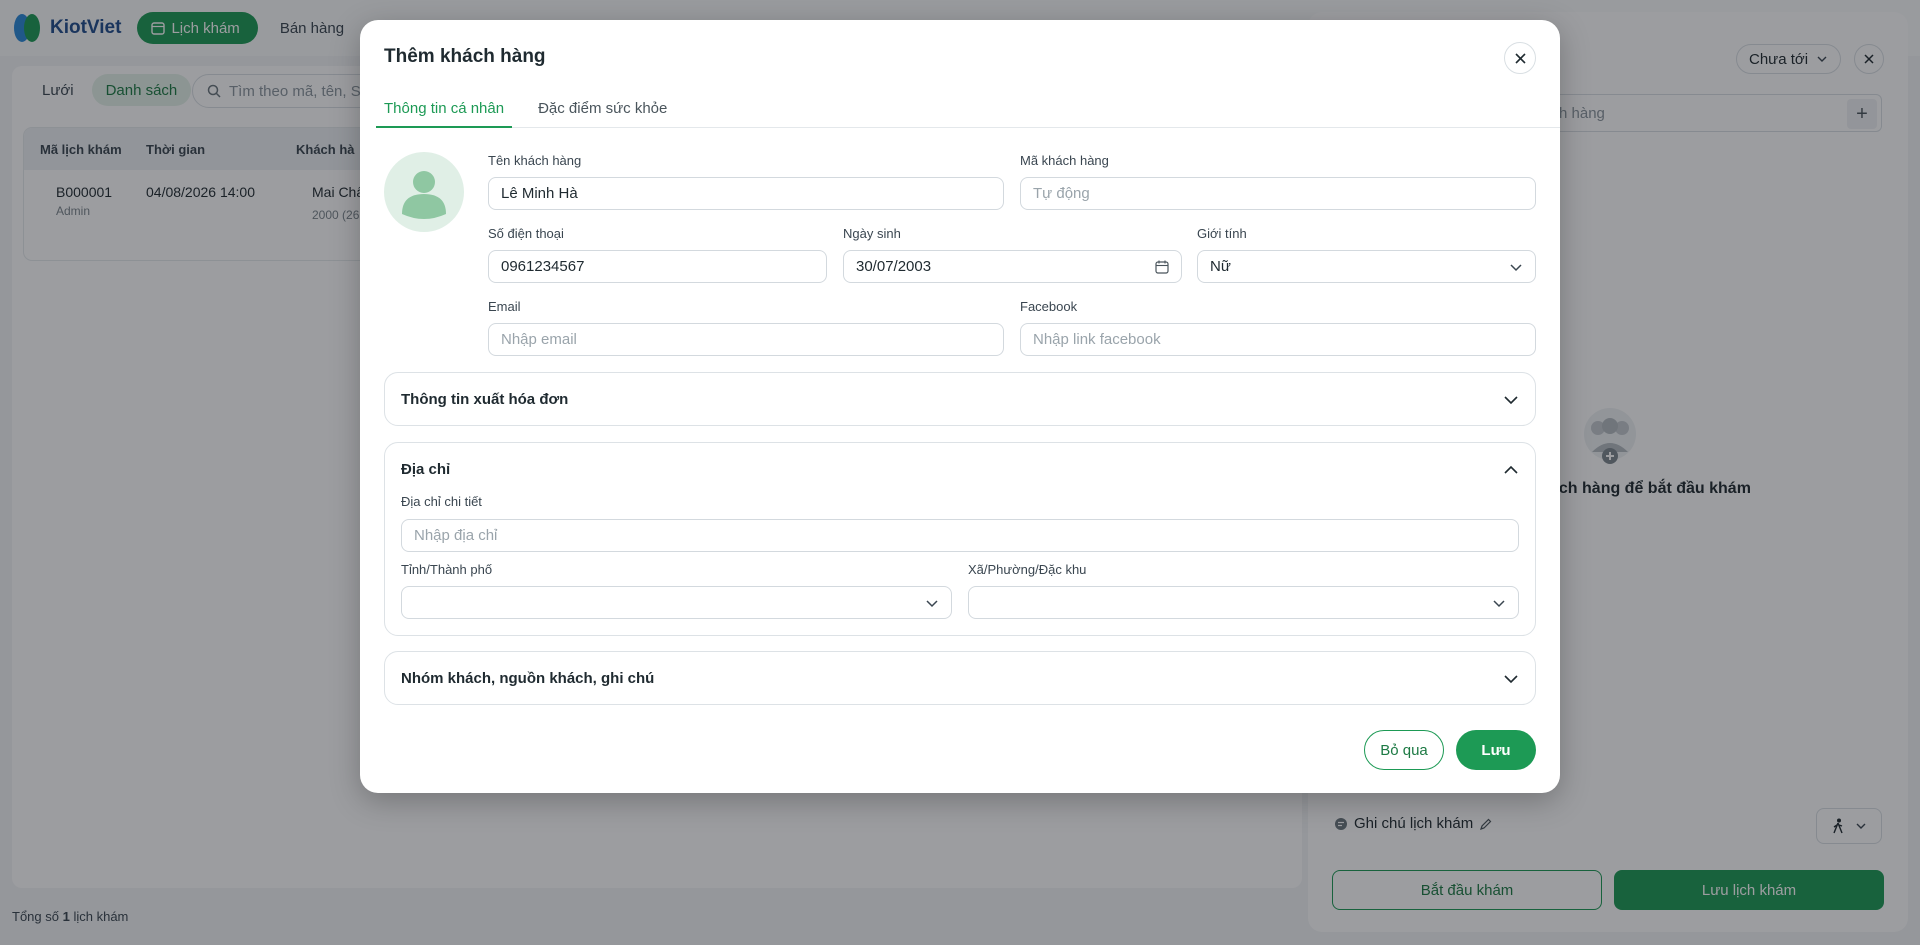 Image resolution: width=1920 pixels, height=945 pixels. What do you see at coordinates (657, 266) in the screenshot?
I see `phone-input: 0961234567` at bounding box center [657, 266].